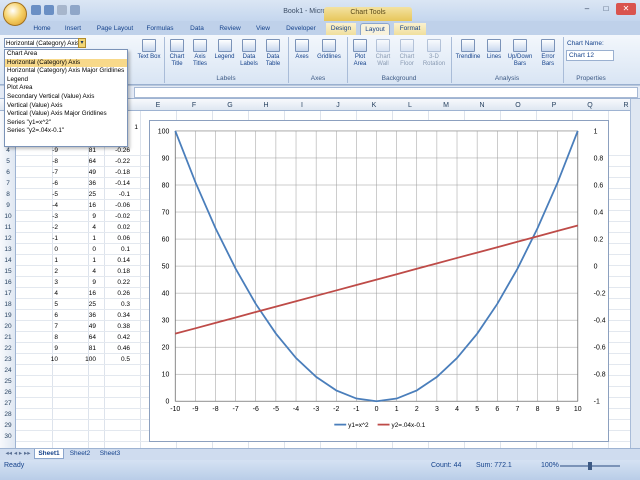  Describe the element at coordinates (386, 92) in the screenshot. I see `formula-input` at that location.